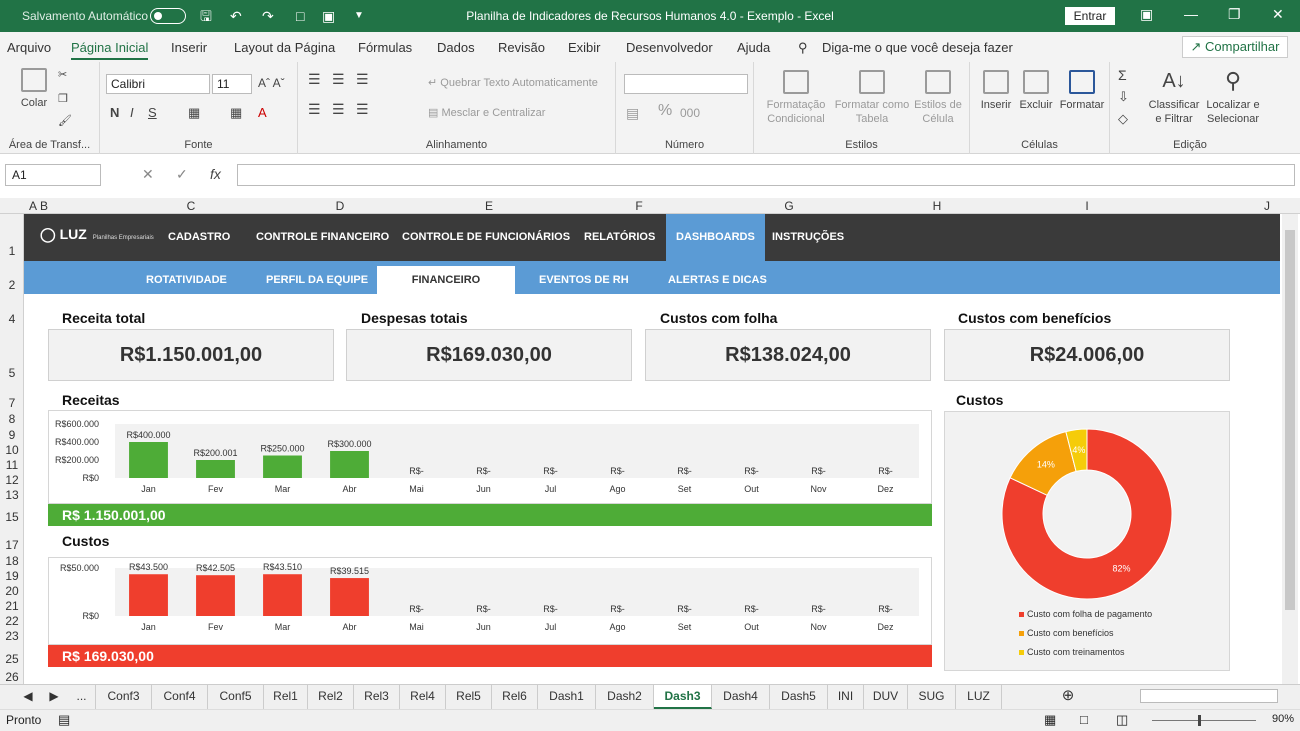  What do you see at coordinates (872, 98) in the screenshot?
I see `format-table-button: Formatar como Tabela` at bounding box center [872, 98].